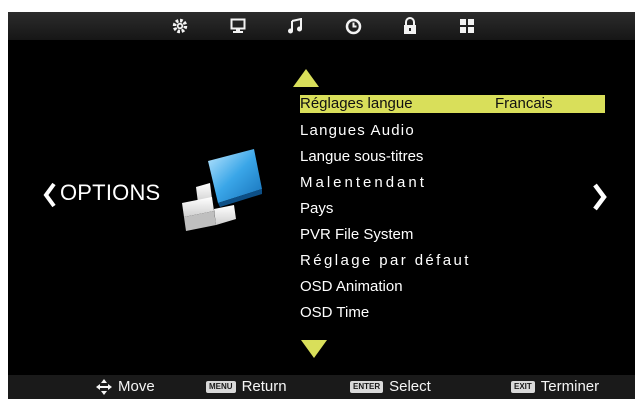 This screenshot has height=399, width=638. Describe the element at coordinates (523, 386) in the screenshot. I see `exit-key-icon: EXIT` at that location.